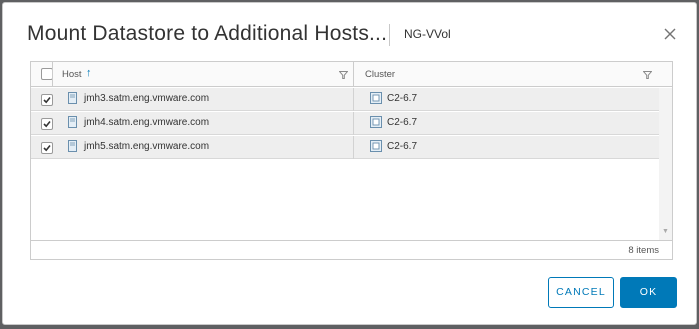  Describe the element at coordinates (72, 74) in the screenshot. I see `column-header-host: Host` at that location.